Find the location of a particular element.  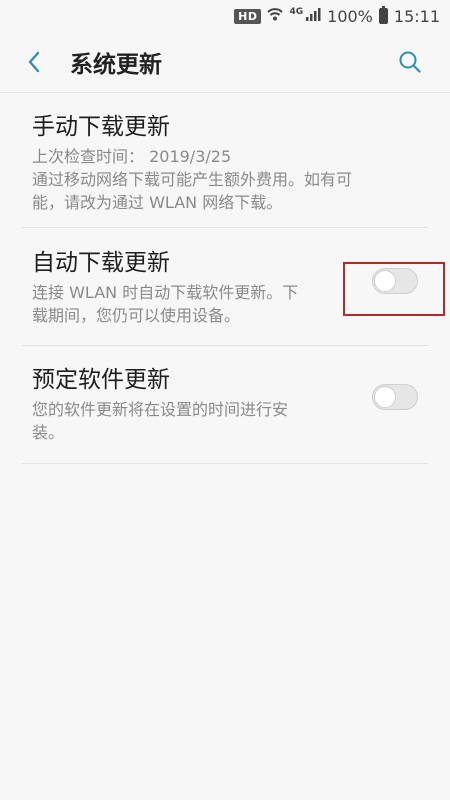

chevron-left-icon is located at coordinates (34, 62).